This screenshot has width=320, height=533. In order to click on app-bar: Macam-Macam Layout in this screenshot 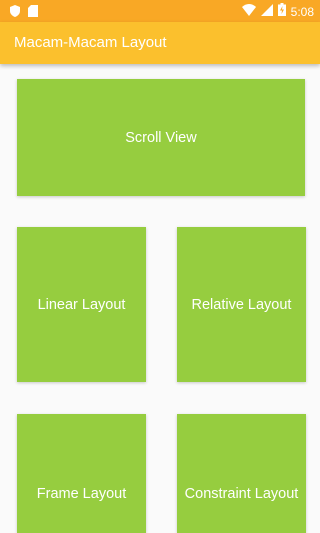, I will do `click(160, 43)`.